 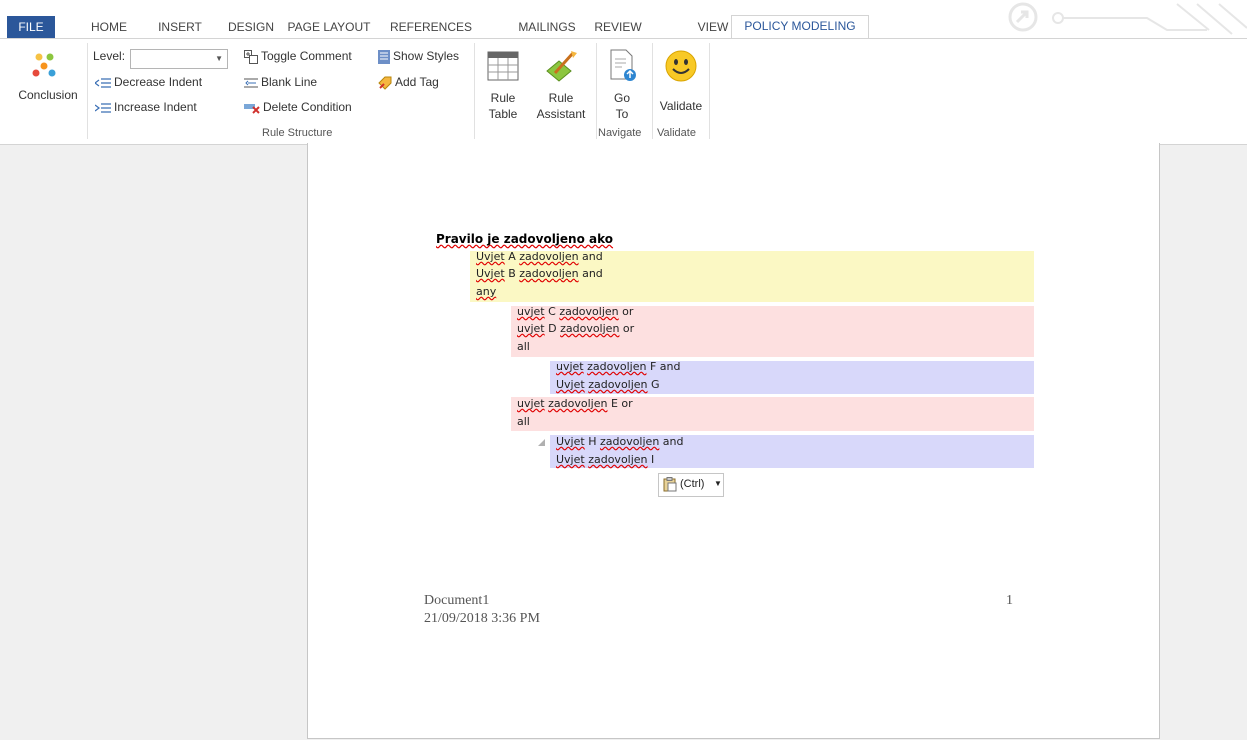 I want to click on rule-table-button: Rule Table, so click(x=503, y=87).